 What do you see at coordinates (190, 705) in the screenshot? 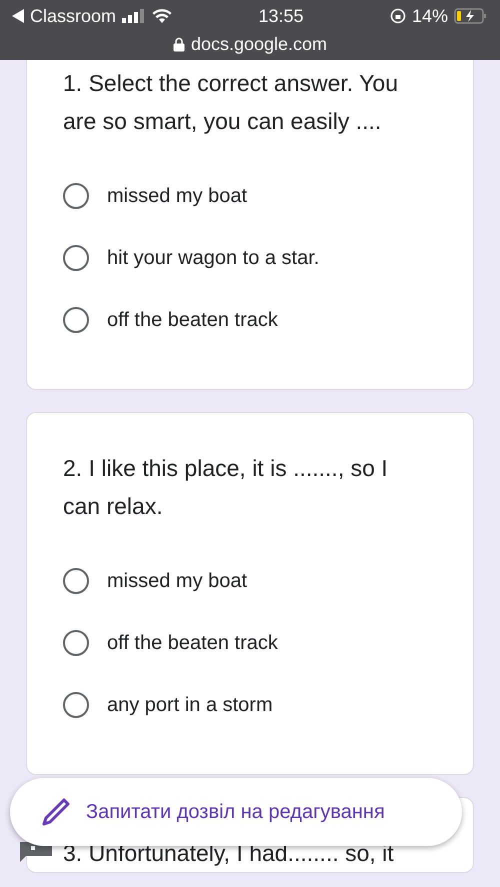
I see `option-label: any port in a storm` at bounding box center [190, 705].